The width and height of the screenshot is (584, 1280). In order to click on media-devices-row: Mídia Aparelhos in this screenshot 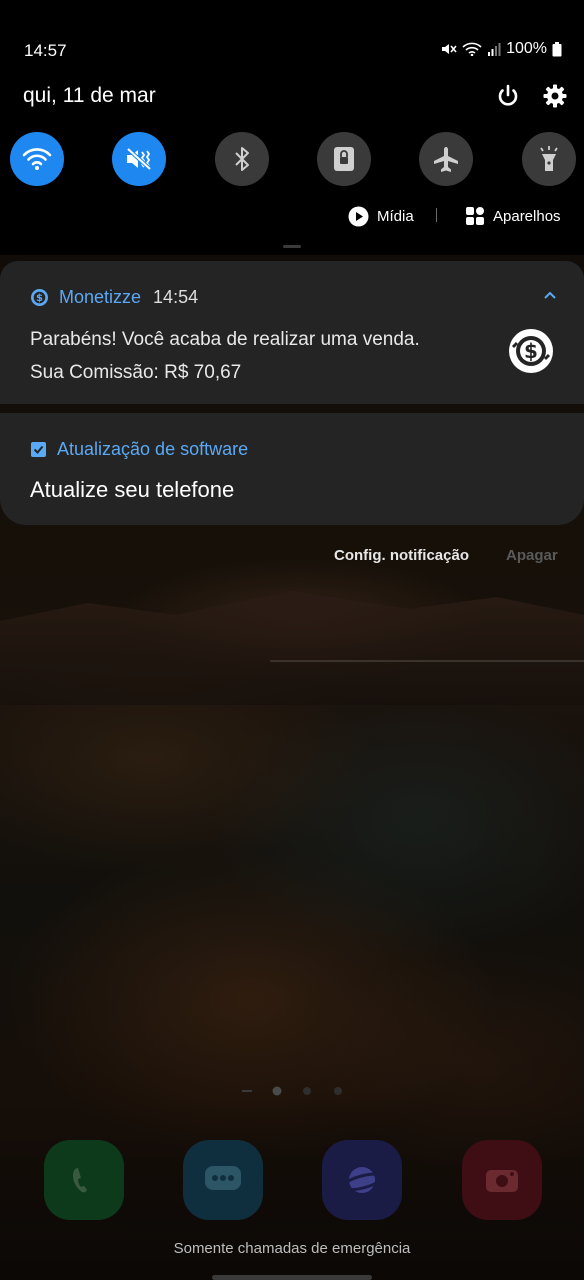, I will do `click(292, 216)`.